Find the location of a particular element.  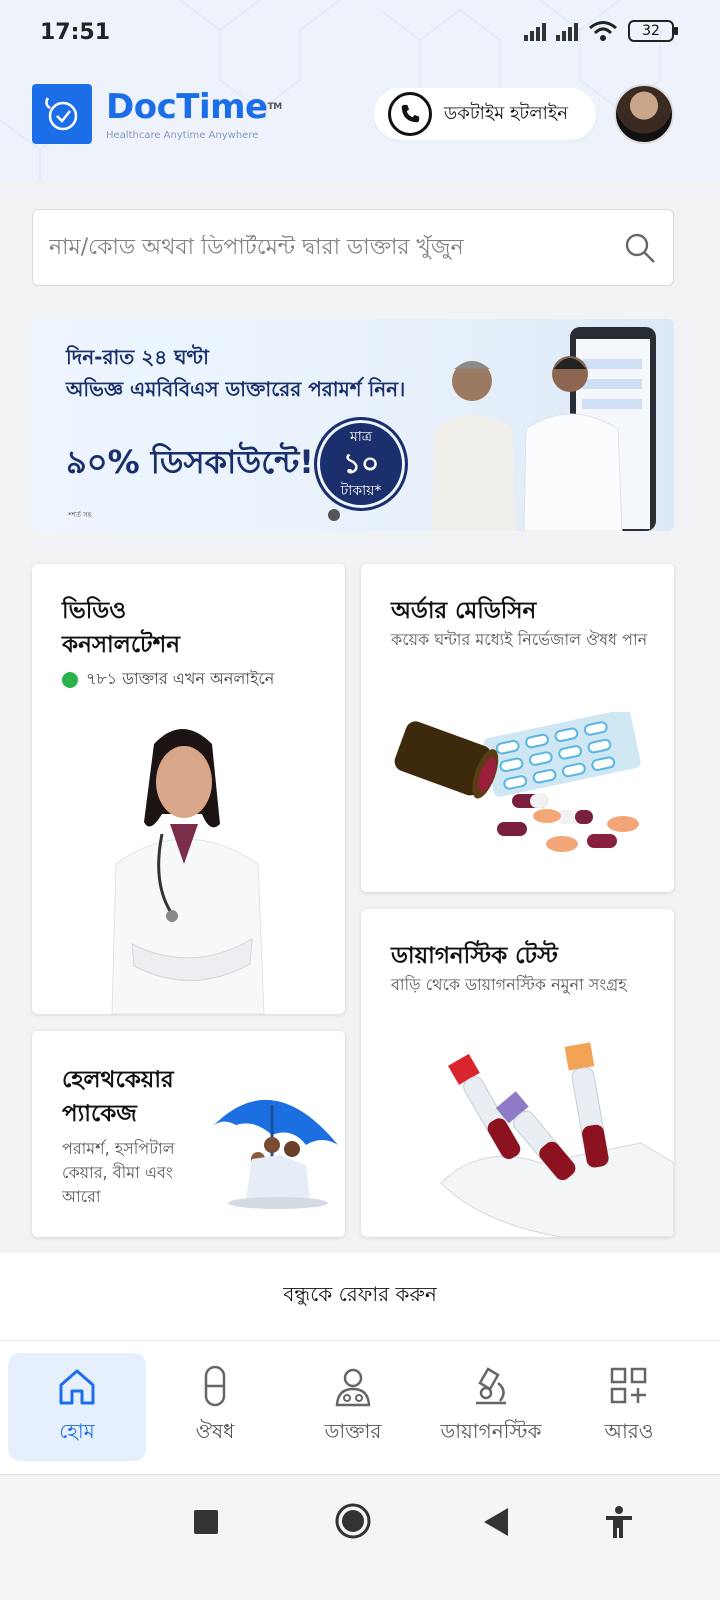

app-logo: DocTimeTM Healthcare Anytime Anywhere is located at coordinates (157, 114).